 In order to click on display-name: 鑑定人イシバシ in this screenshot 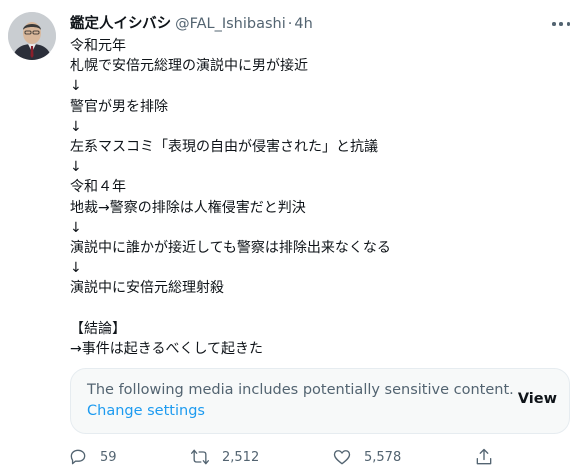, I will do `click(120, 24)`.